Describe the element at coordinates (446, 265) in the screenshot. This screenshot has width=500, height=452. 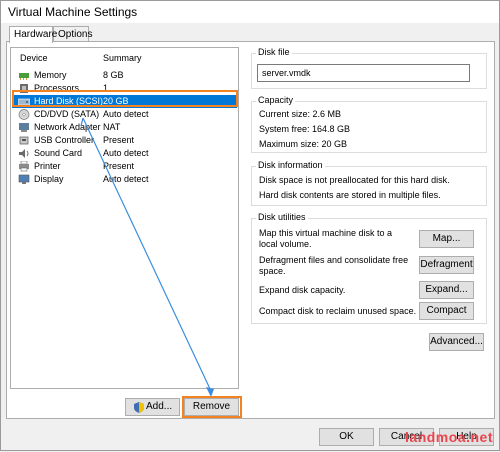
I see `defragment-button: Defragment` at that location.